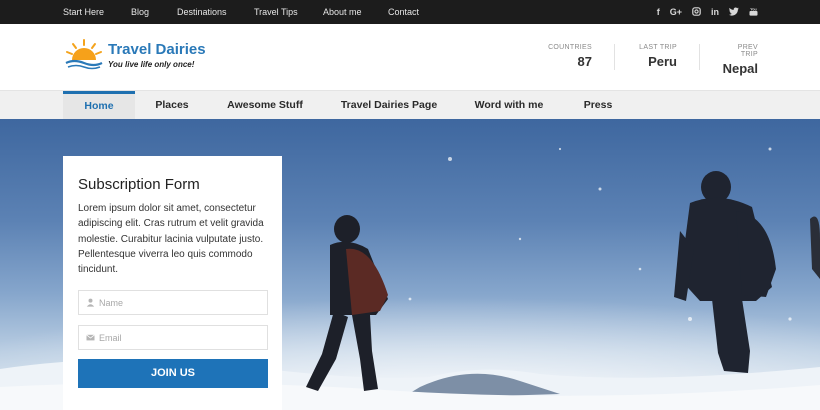  I want to click on stat-label: LAST TRIP, so click(658, 47).